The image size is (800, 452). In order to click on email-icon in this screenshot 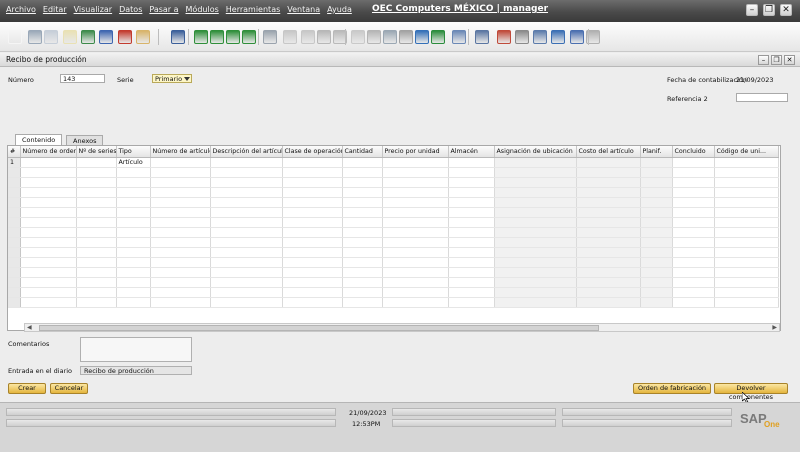, I will do `click(70, 37)`.